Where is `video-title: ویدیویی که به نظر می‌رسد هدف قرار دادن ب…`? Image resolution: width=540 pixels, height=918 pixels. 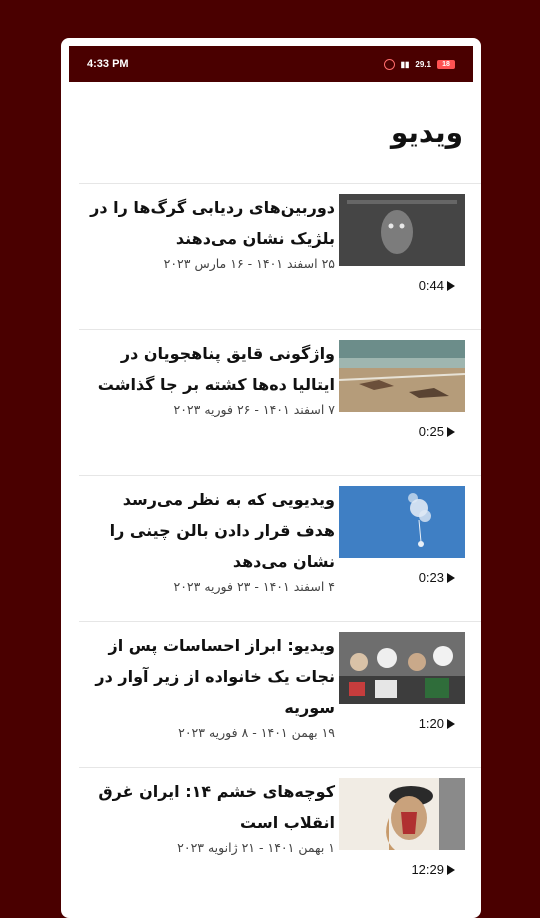
video-title: ویدیویی که به نظر می‌رسد هدف قرار دادن ب… is located at coordinates (210, 530).